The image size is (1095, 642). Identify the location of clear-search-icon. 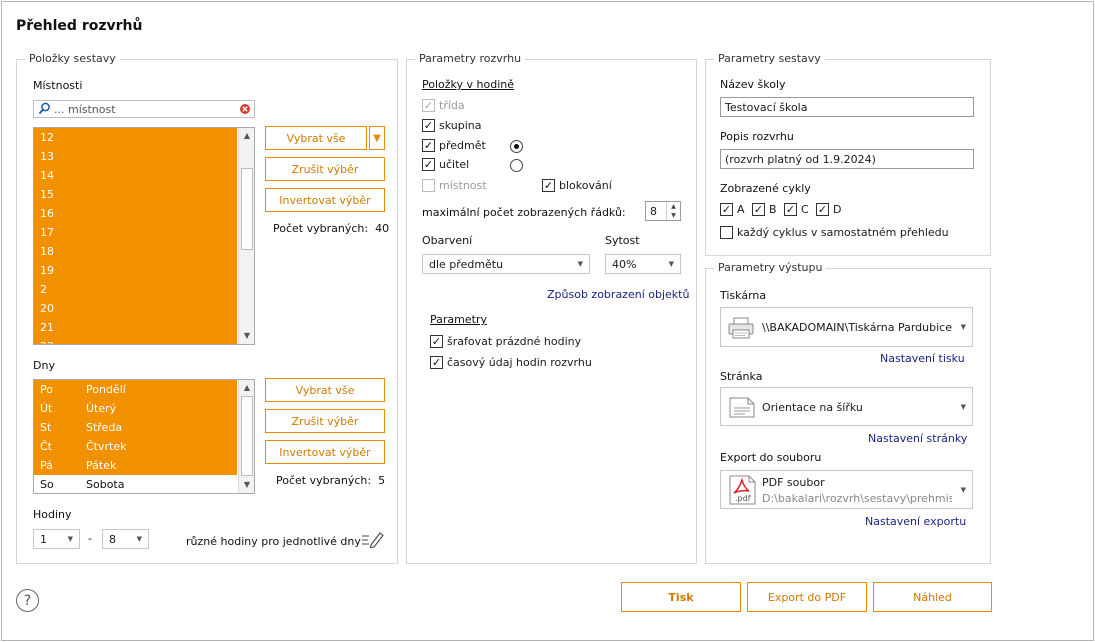
(245, 110).